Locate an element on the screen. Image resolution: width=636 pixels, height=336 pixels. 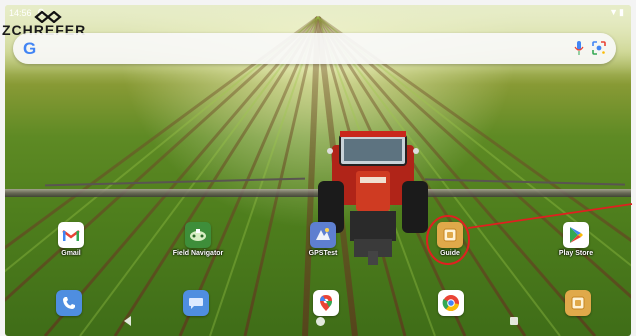
wifi-icon: ▼ is located at coordinates (614, 12).